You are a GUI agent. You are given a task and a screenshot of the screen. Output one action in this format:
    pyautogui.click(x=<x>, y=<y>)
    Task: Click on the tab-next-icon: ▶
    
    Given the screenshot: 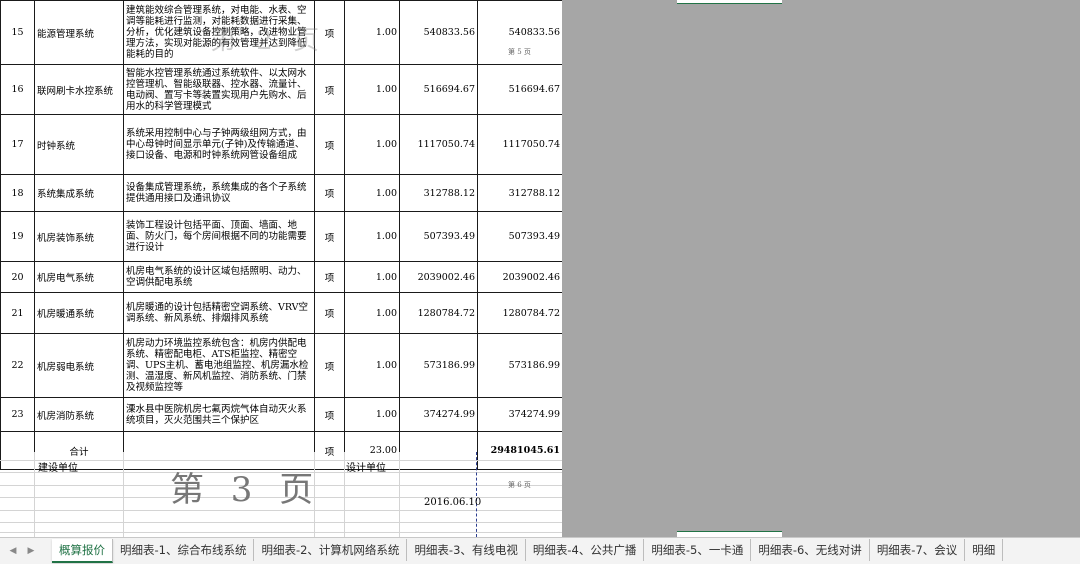 What is the action you would take?
    pyautogui.click(x=31, y=551)
    